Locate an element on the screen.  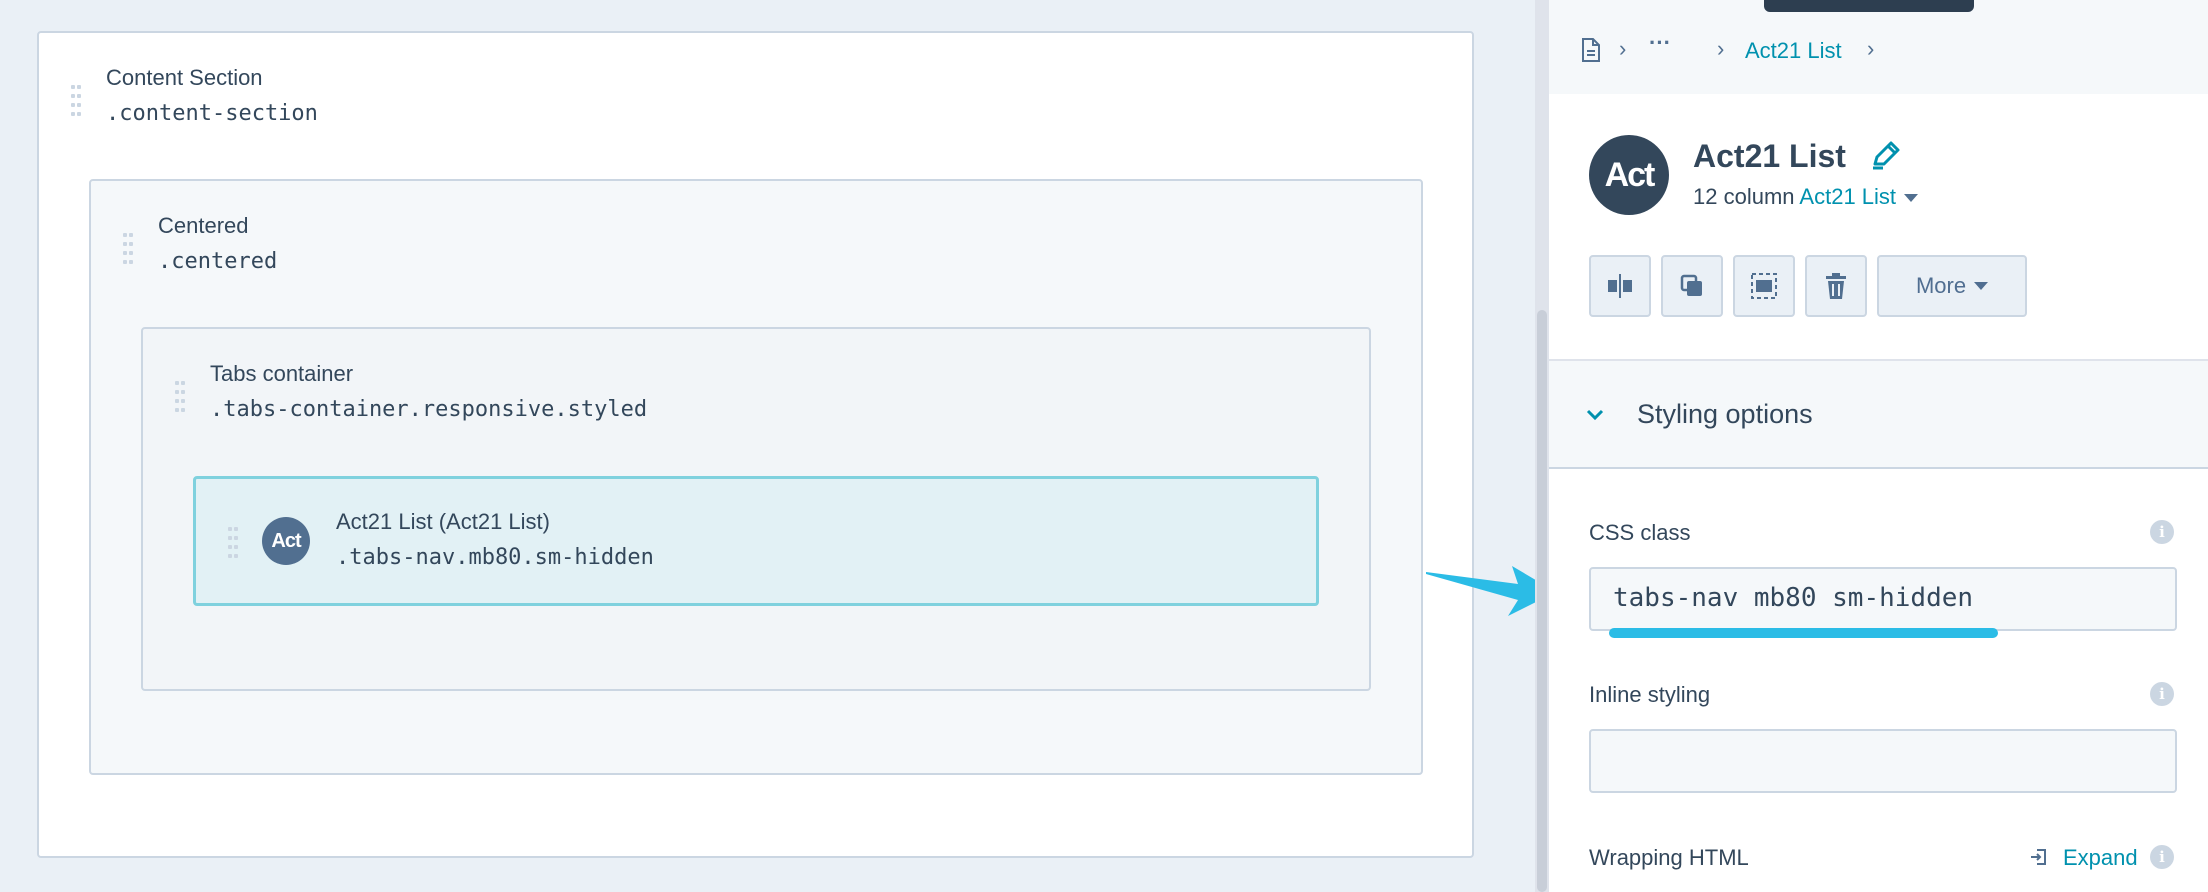
css-class-input: tabs-nav mb80 sm-hidden is located at coordinates (1883, 599).